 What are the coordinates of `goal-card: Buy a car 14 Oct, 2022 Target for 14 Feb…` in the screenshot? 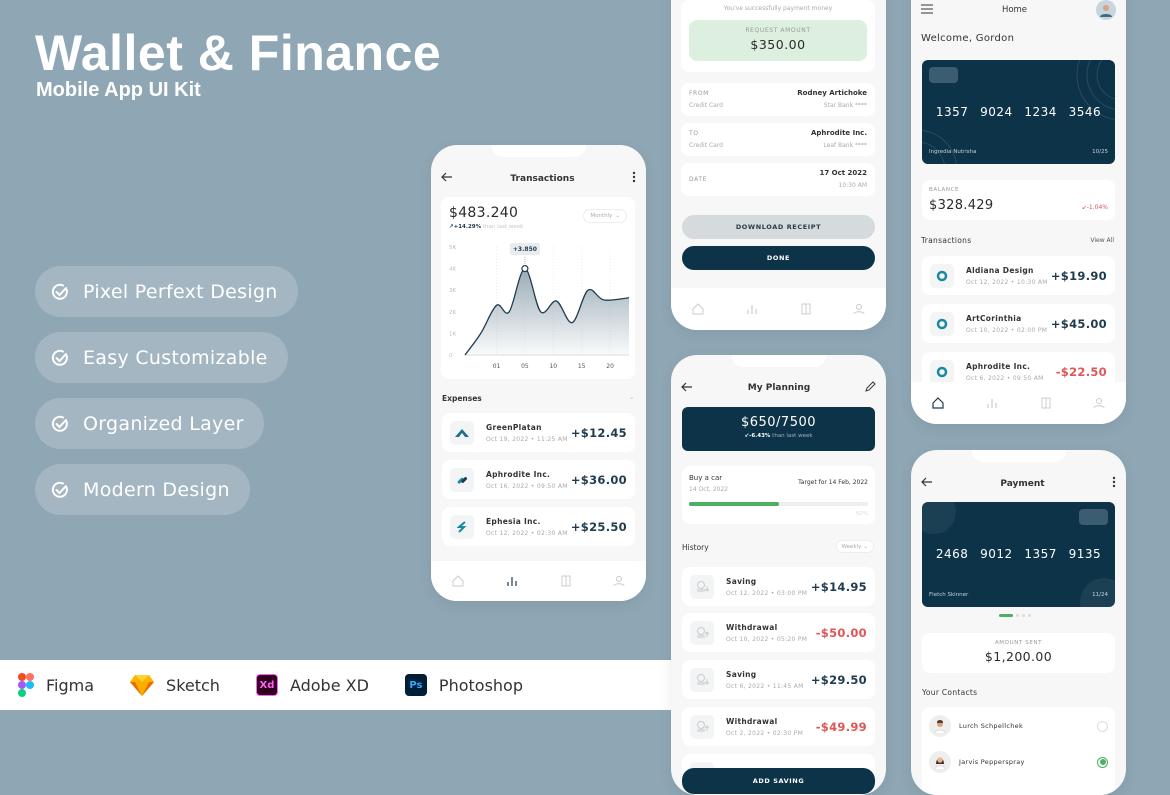 It's located at (778, 495).